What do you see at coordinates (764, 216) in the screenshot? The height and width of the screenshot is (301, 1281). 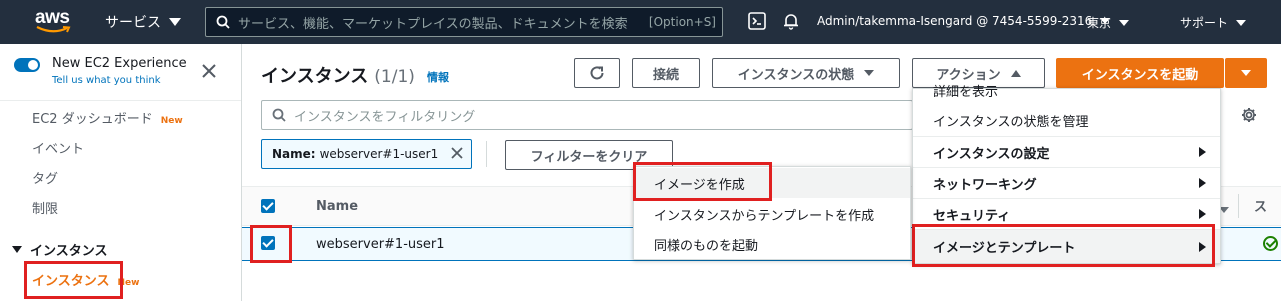 I see `menu-item-label: インスタンスからテンプレートを作成` at bounding box center [764, 216].